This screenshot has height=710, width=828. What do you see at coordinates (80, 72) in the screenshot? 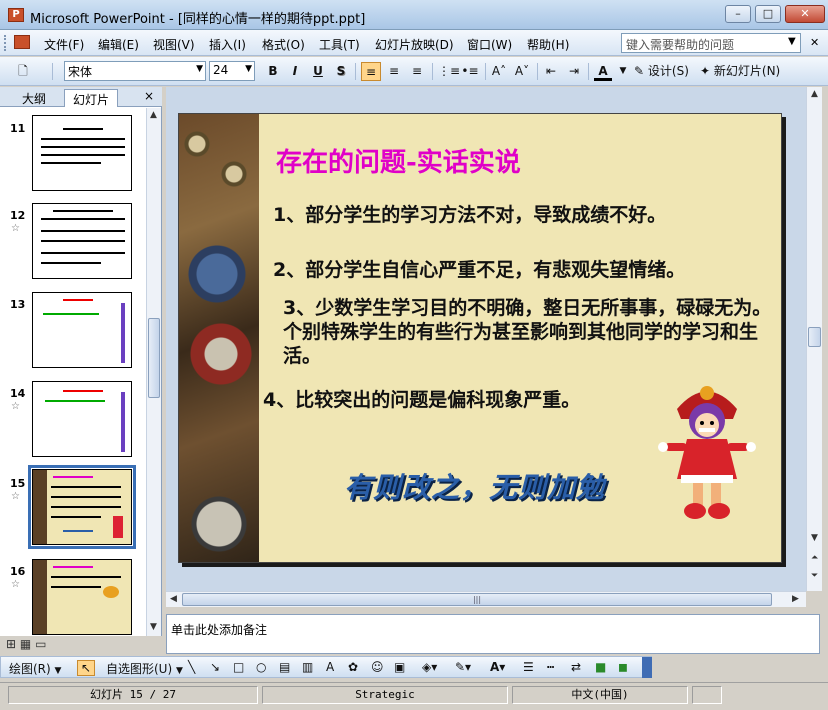
I see `font-name-value: 宋体` at bounding box center [80, 72].